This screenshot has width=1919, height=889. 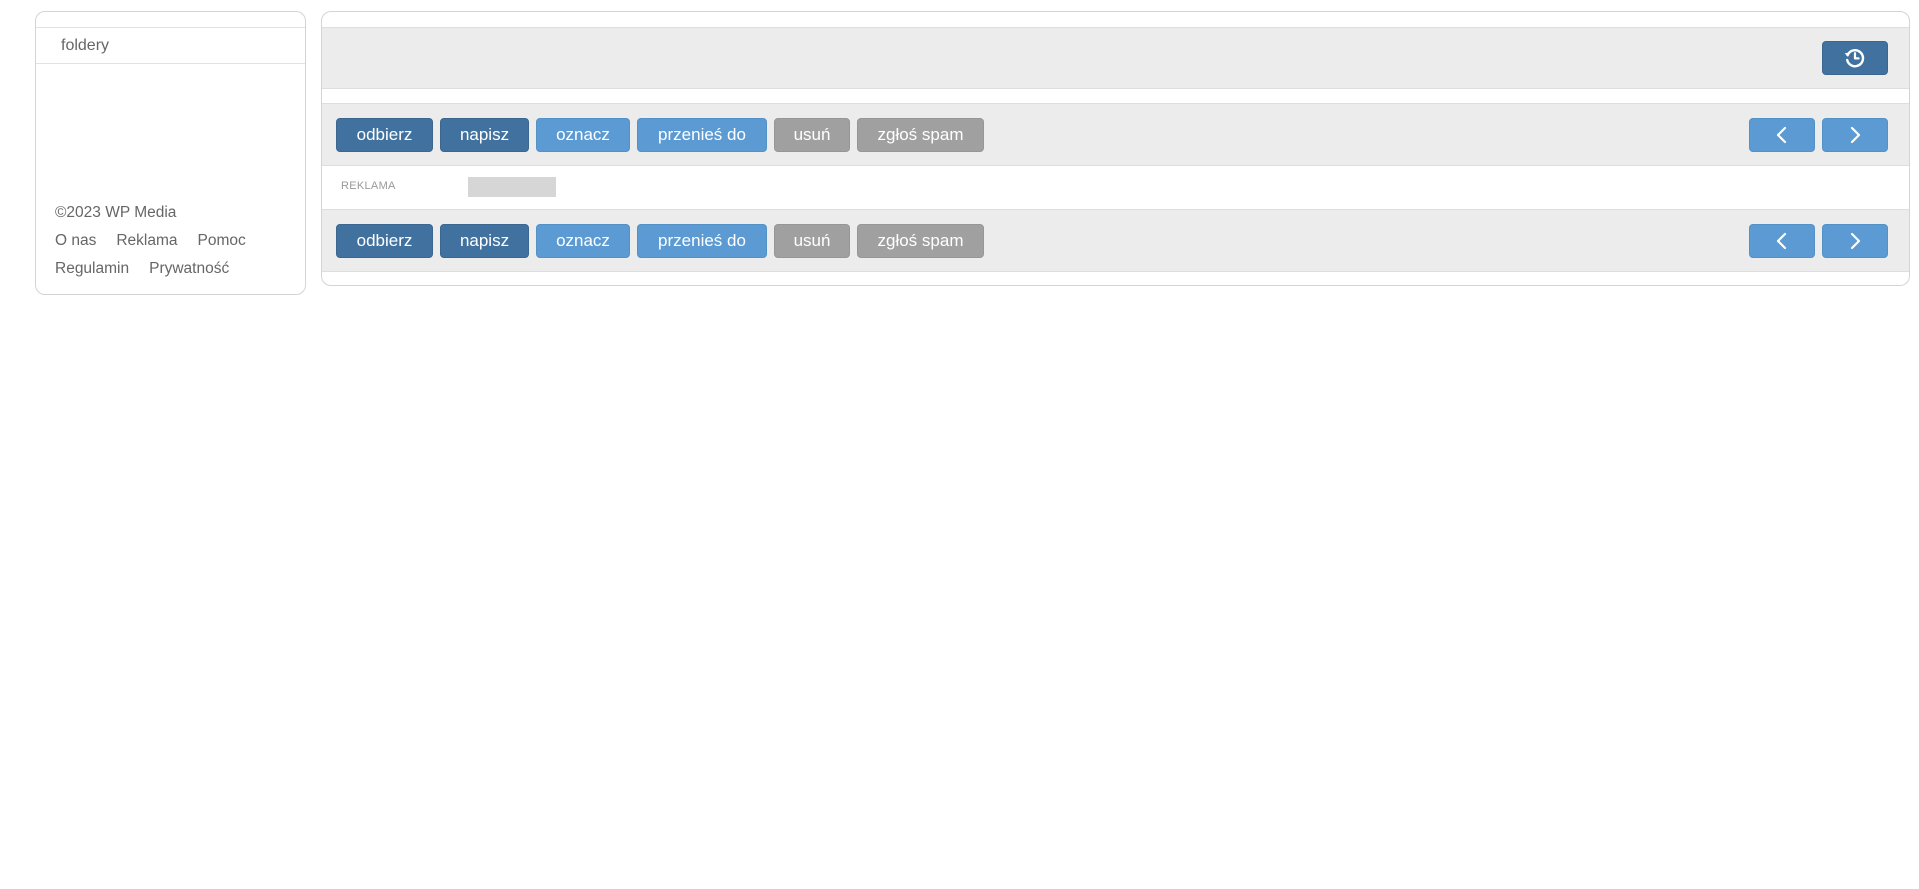 I want to click on ad-row: REKLAMA, so click(x=1115, y=187).